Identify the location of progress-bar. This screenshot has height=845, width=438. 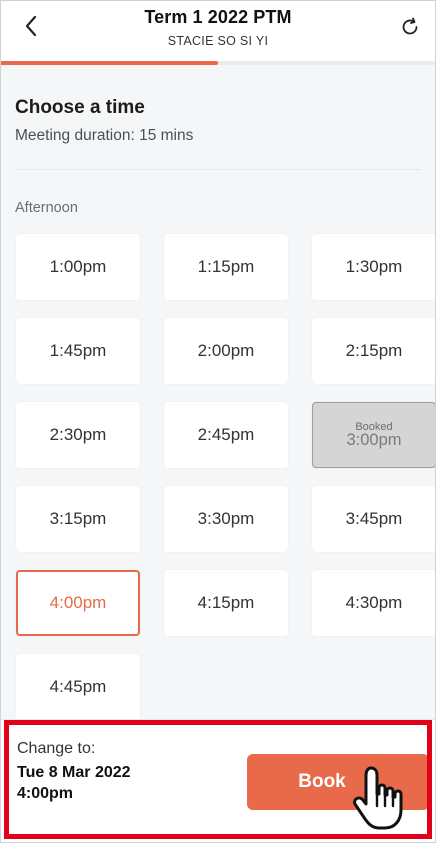
(218, 63).